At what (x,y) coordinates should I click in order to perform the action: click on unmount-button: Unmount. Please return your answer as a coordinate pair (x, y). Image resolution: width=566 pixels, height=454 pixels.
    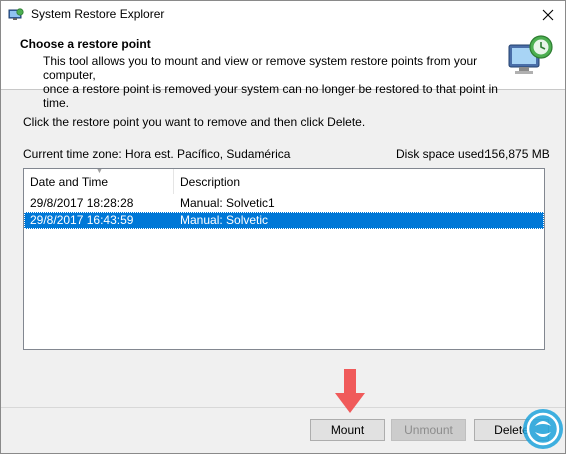
    Looking at the image, I should click on (428, 430).